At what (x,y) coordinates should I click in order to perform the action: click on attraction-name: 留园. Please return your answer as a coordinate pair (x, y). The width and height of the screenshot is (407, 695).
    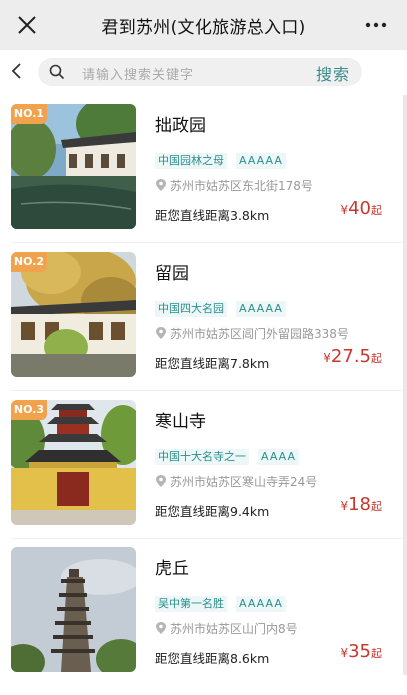
    Looking at the image, I should click on (172, 271).